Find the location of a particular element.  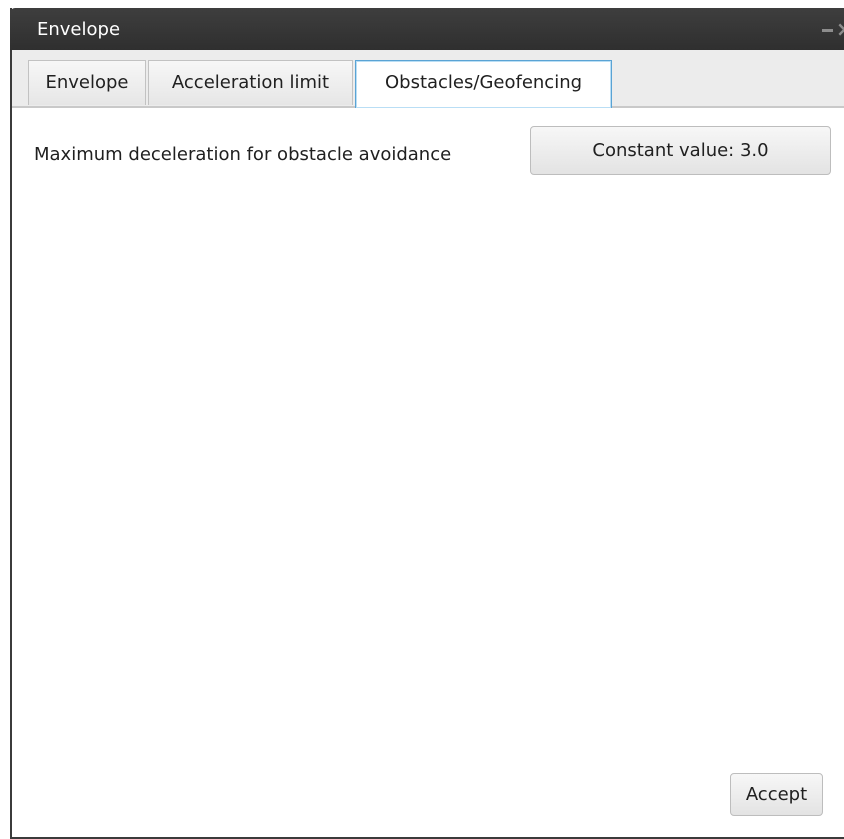

minimize-icon is located at coordinates (827, 30).